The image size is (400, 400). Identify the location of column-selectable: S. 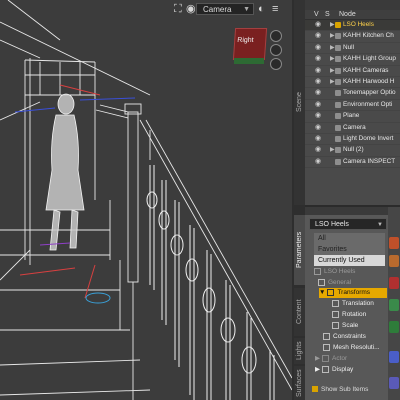
(327, 14).